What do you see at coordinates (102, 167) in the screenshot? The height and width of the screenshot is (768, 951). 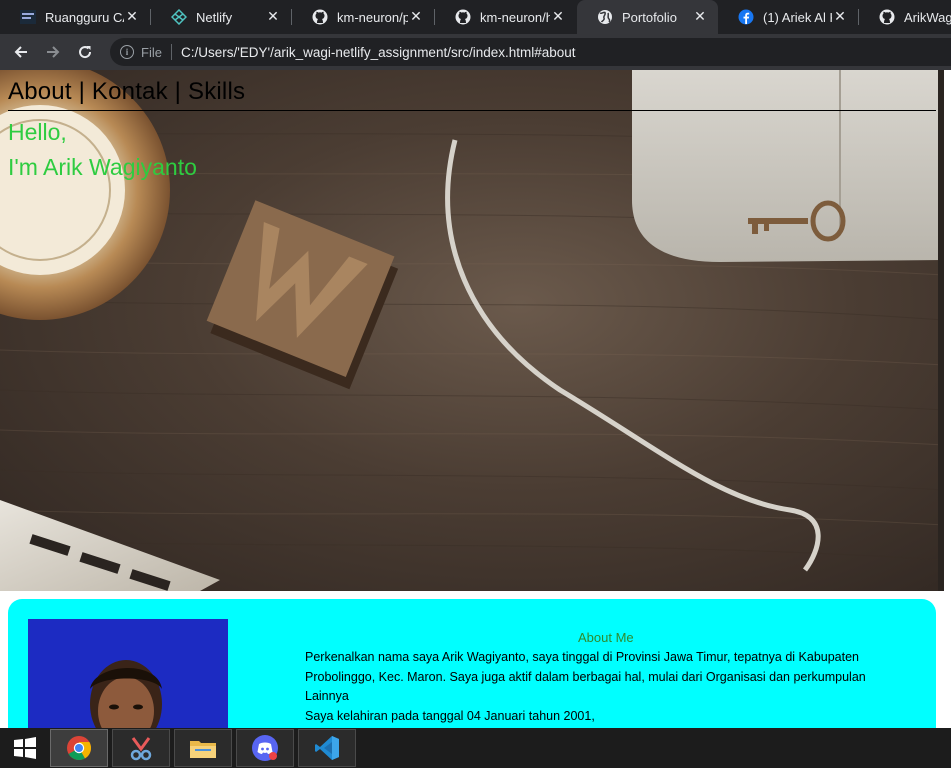 I see `hero-name: I'm Arik Wagiyanto` at bounding box center [102, 167].